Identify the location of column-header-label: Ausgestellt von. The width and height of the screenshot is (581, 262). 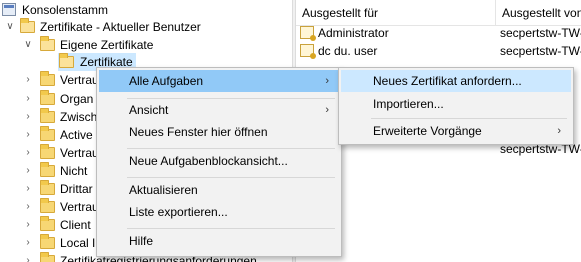
(541, 13).